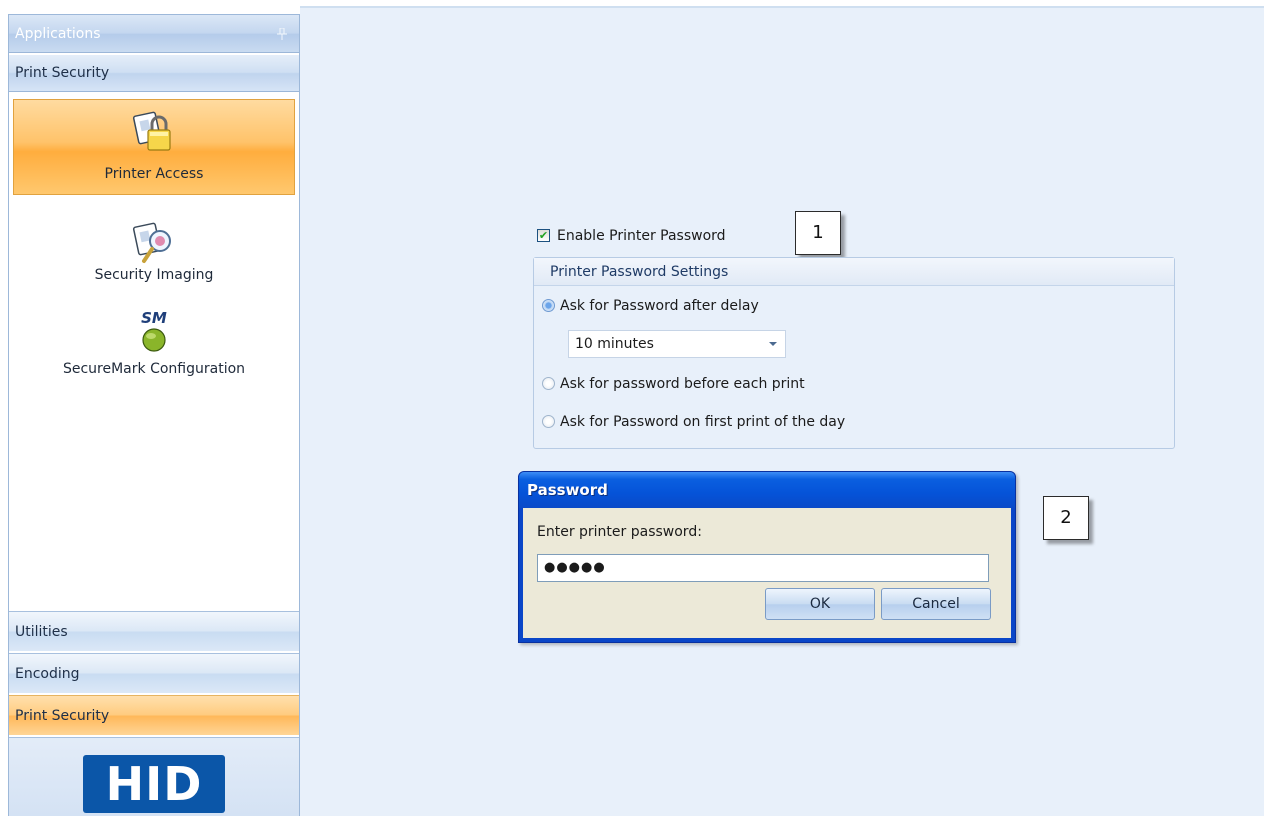 This screenshot has height=816, width=1264. What do you see at coordinates (677, 344) in the screenshot?
I see `delay-dropdown: 10 minutes` at bounding box center [677, 344].